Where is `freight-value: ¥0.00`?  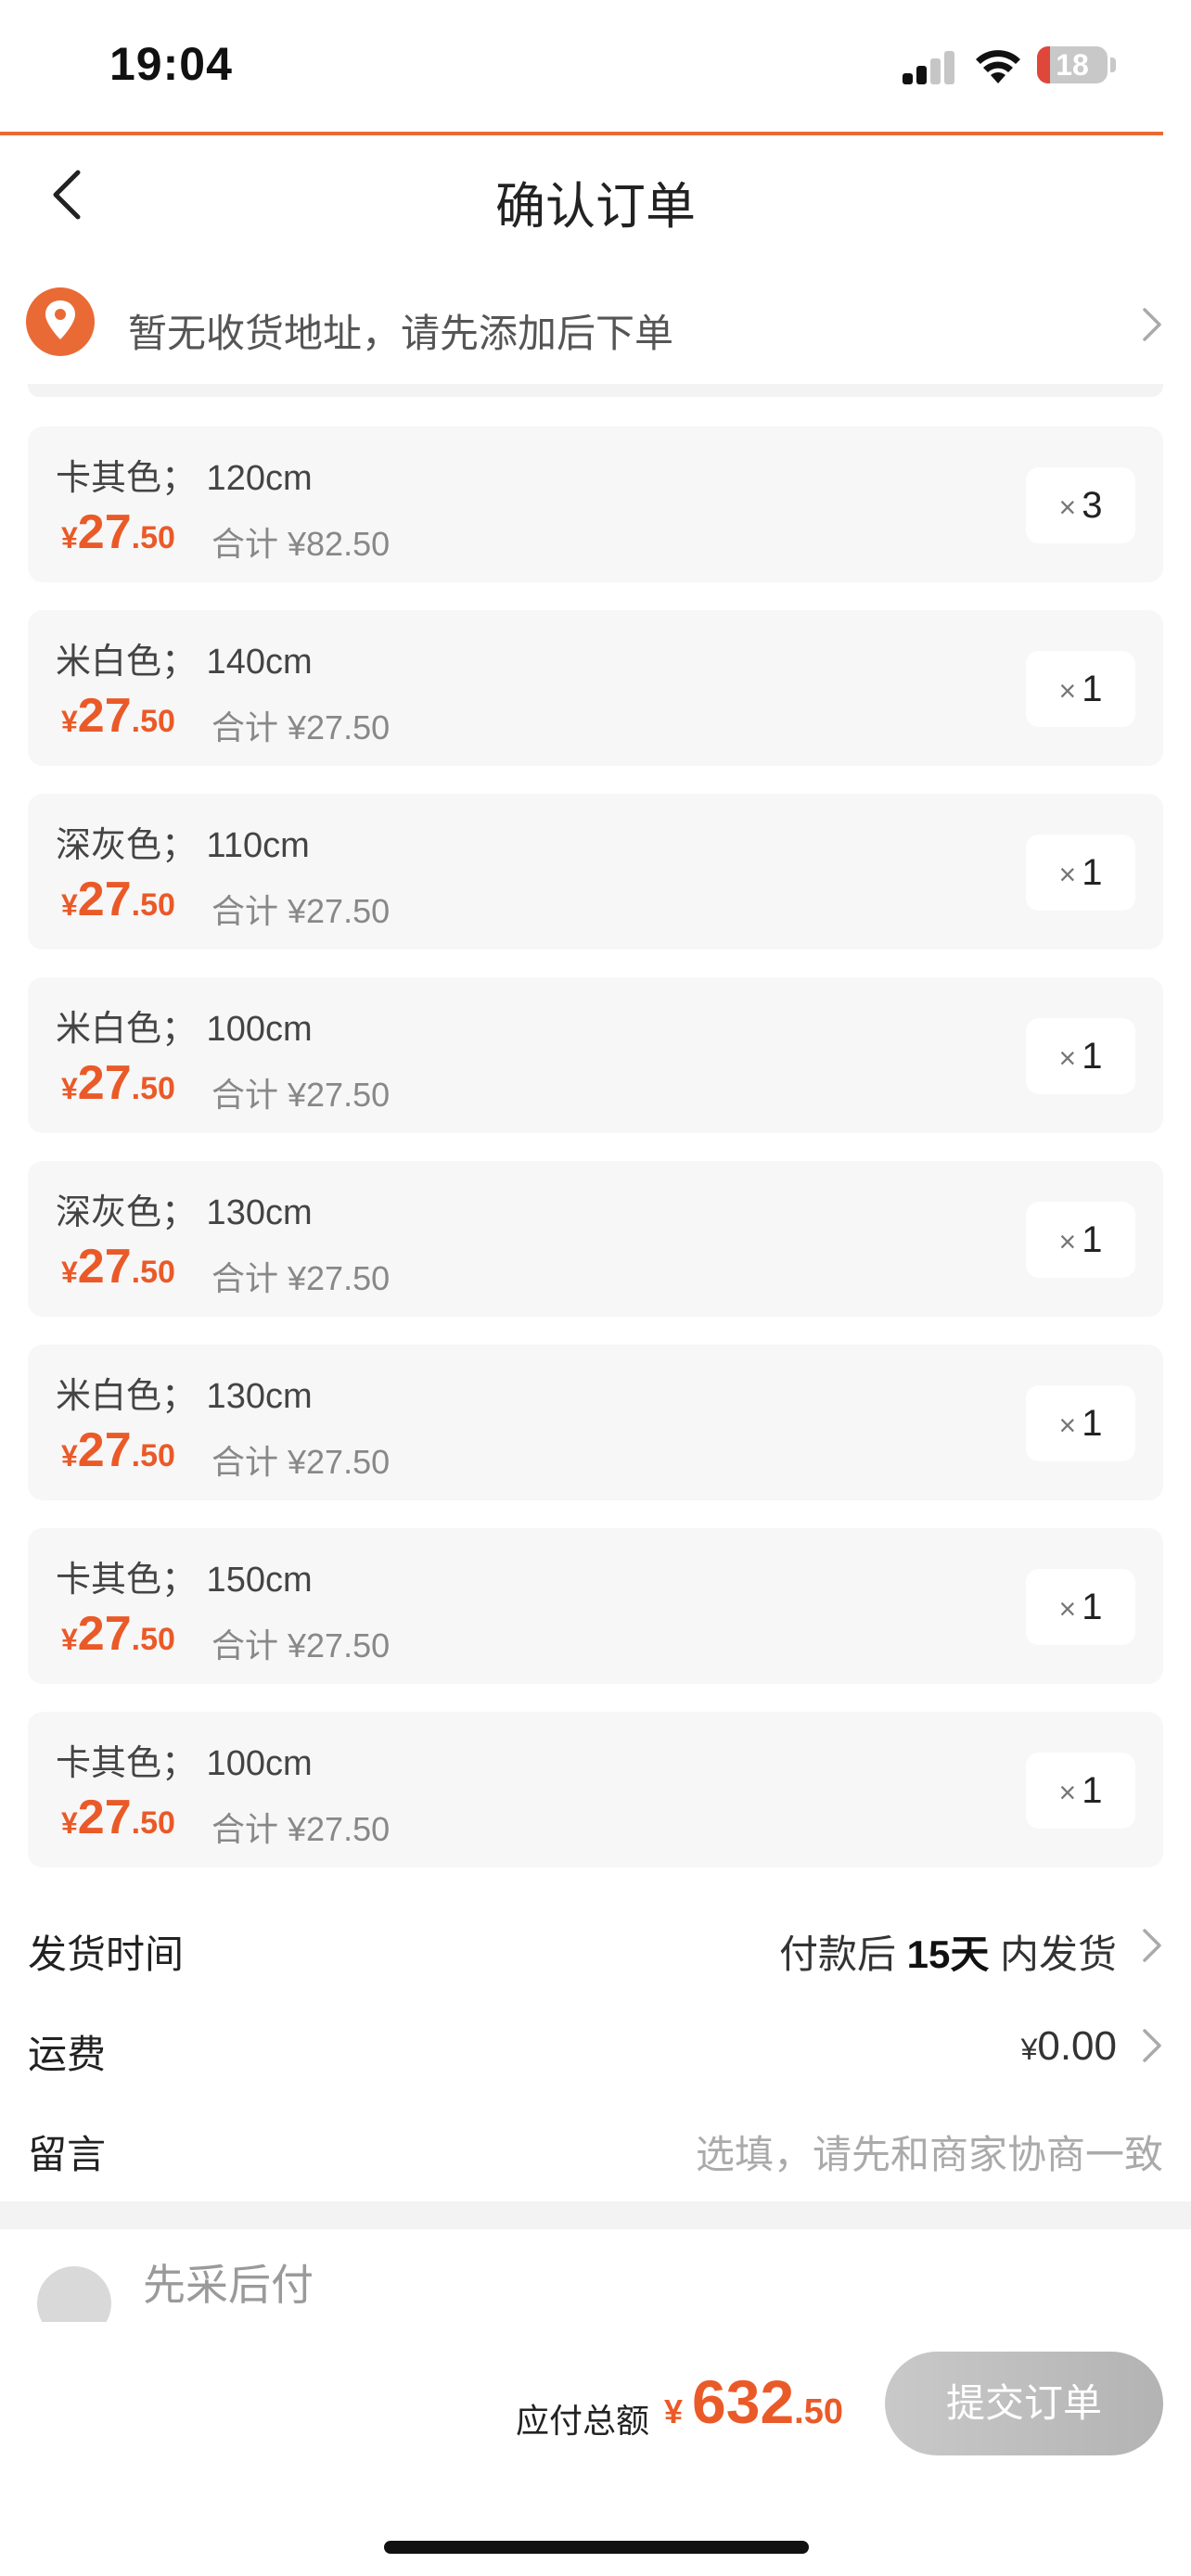 freight-value: ¥0.00 is located at coordinates (1068, 2046).